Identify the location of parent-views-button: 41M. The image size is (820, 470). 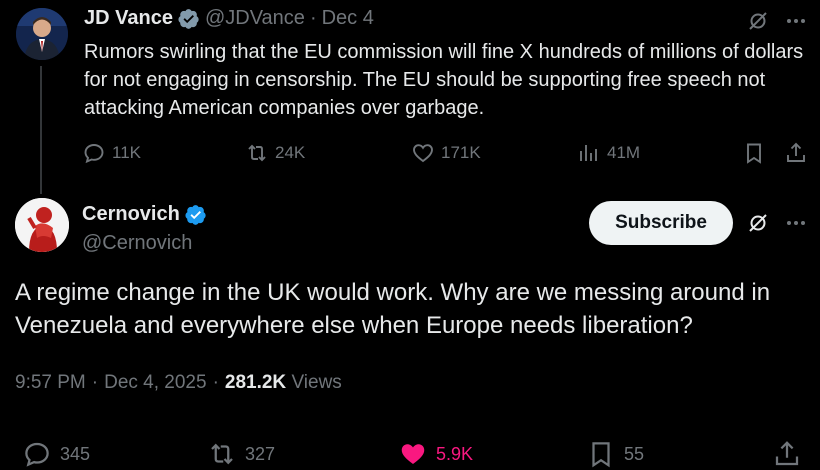
(608, 153).